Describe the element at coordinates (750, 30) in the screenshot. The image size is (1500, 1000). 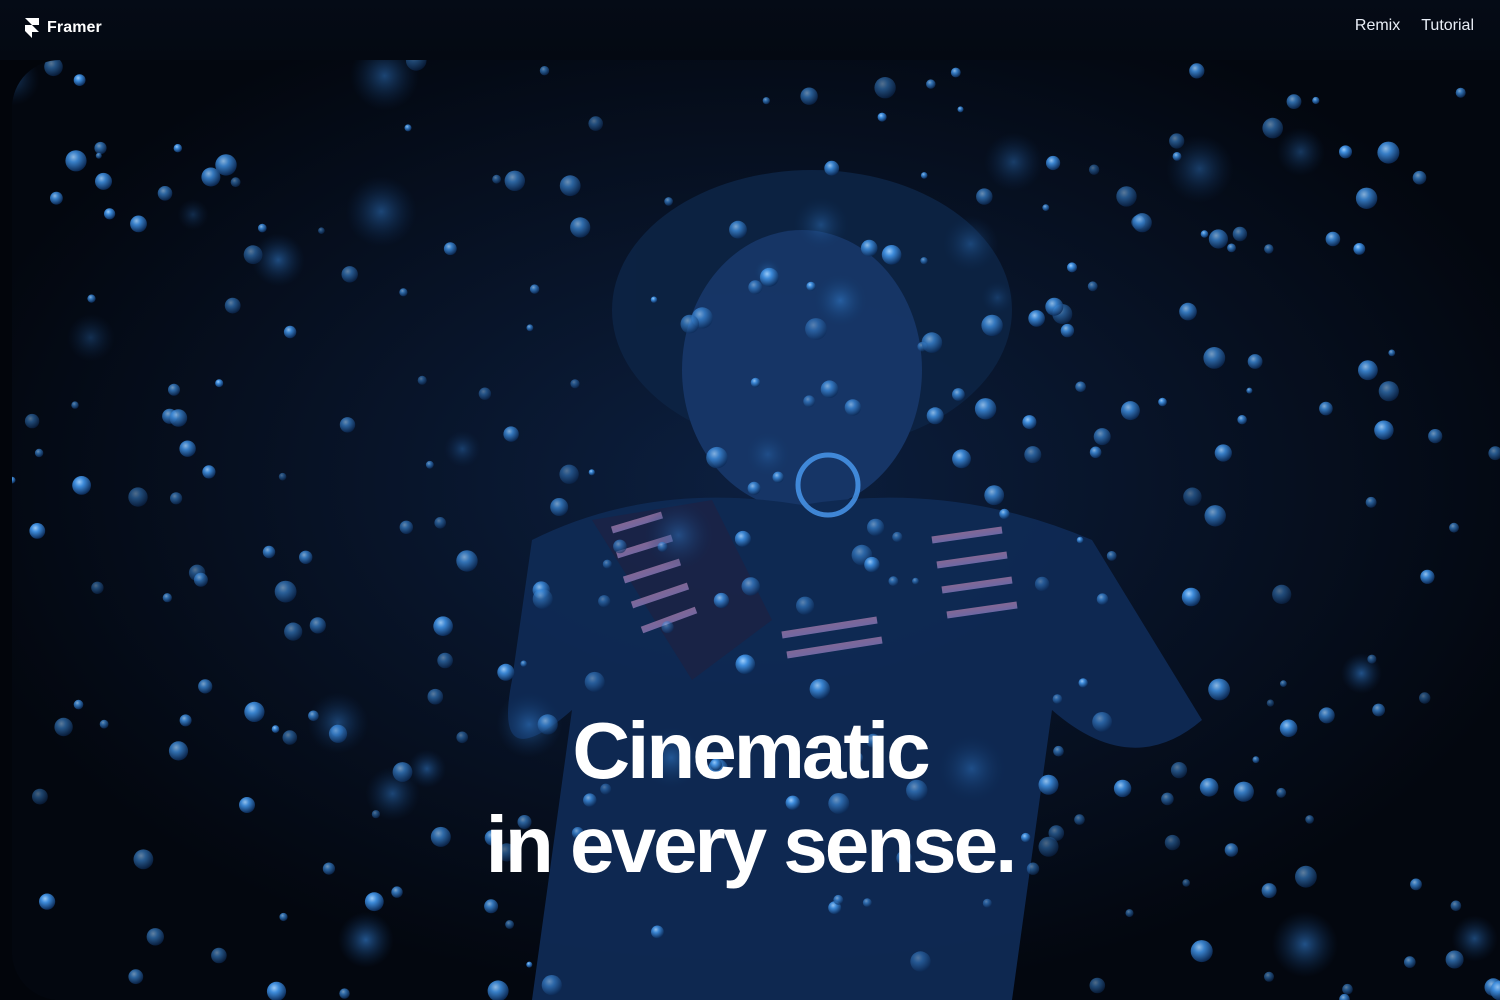
I see `top-bar: Framer Remix Tutorial` at that location.